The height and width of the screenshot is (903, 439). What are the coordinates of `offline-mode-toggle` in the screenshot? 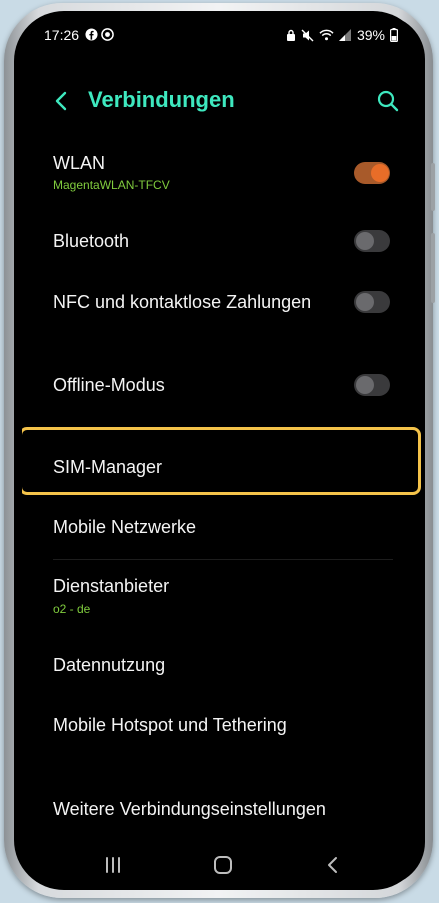 It's located at (372, 385).